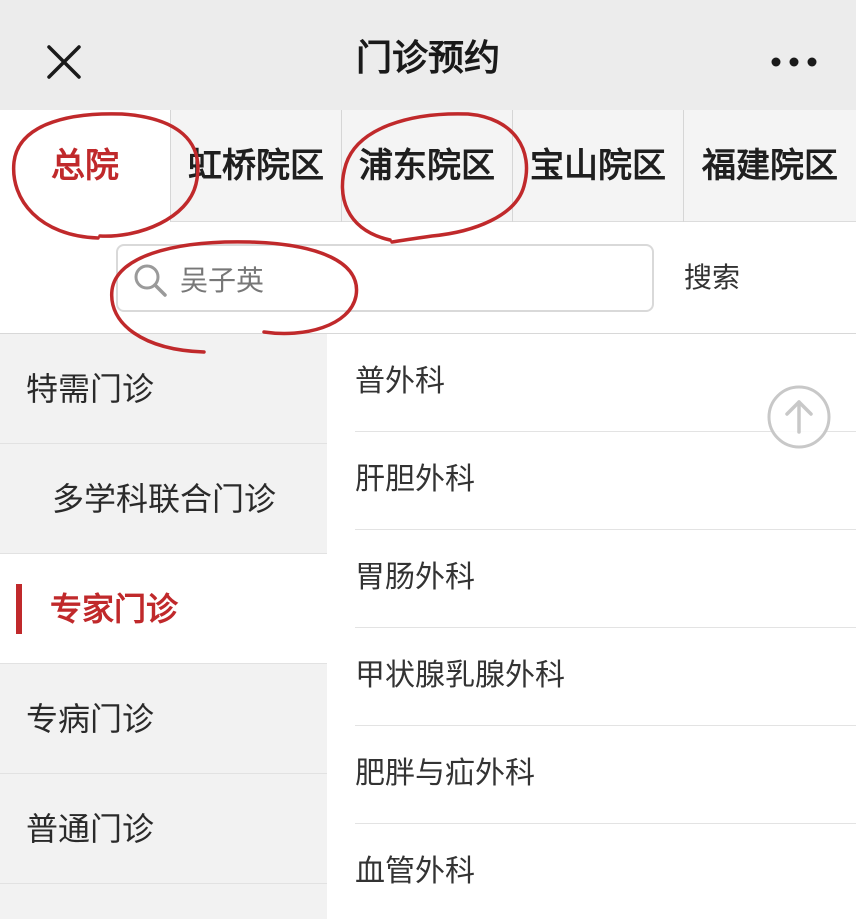 The image size is (856, 919). I want to click on search-bar: 搜索, so click(428, 278).